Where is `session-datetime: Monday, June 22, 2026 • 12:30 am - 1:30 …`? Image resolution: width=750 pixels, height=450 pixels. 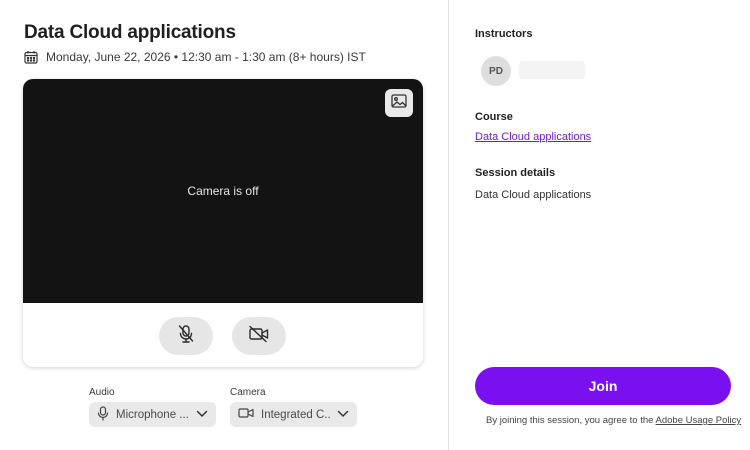
session-datetime: Monday, June 22, 2026 • 12:30 am - 1:30 … is located at coordinates (195, 57).